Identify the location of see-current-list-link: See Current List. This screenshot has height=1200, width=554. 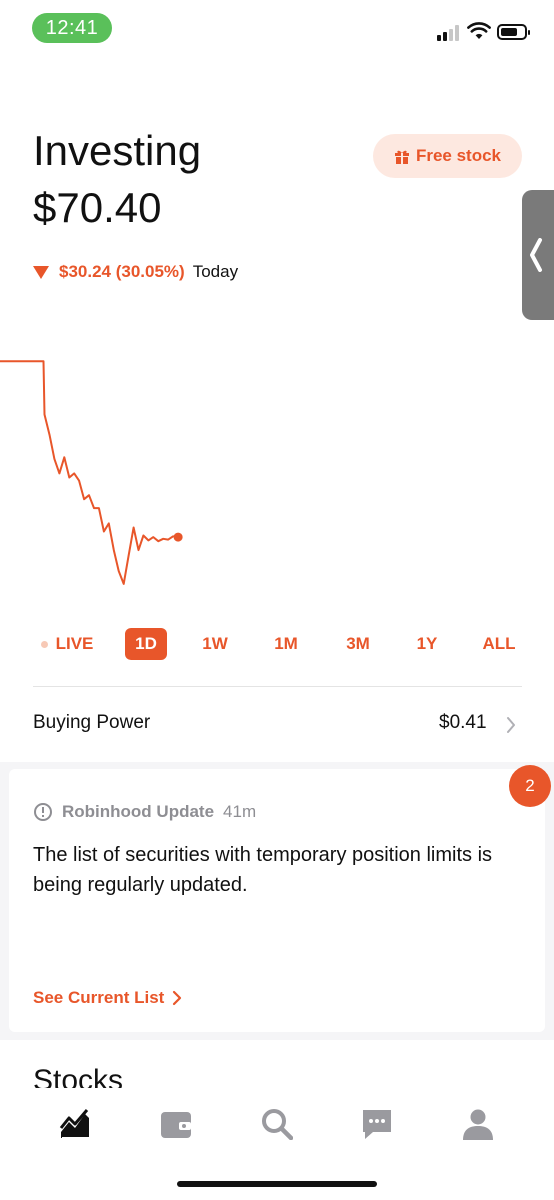
(107, 998).